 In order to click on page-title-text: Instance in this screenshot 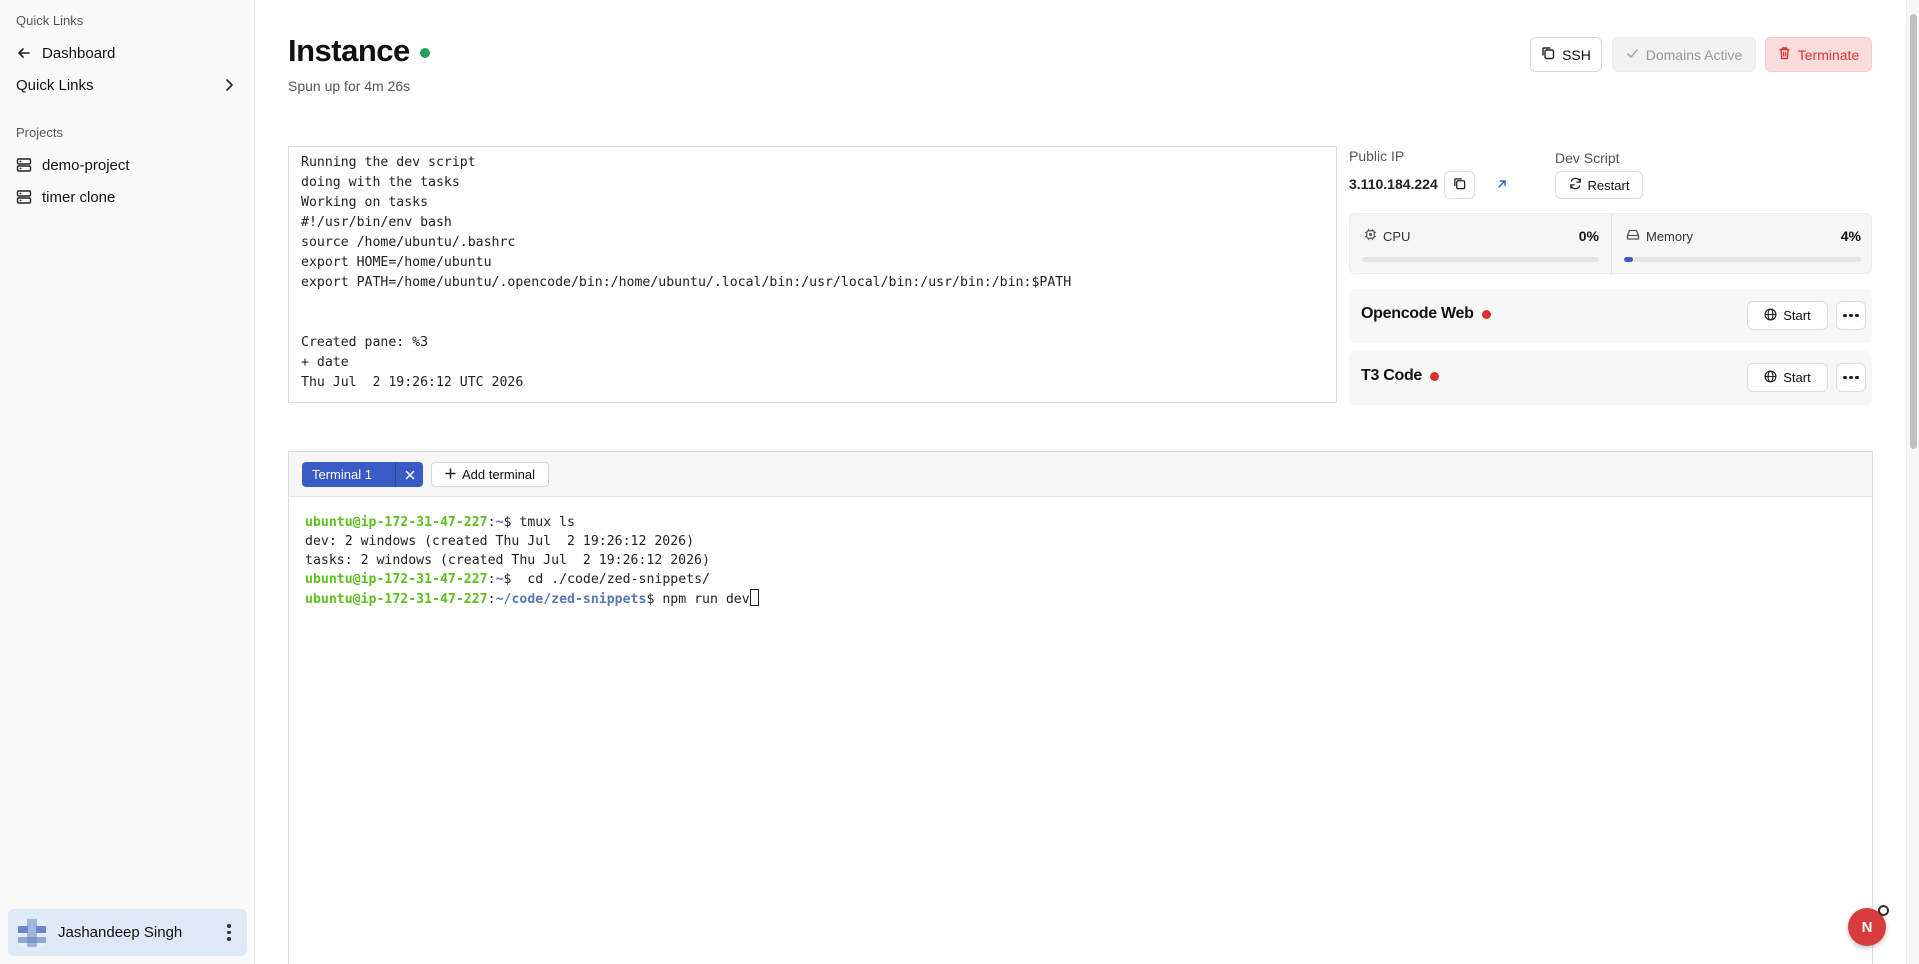, I will do `click(349, 50)`.